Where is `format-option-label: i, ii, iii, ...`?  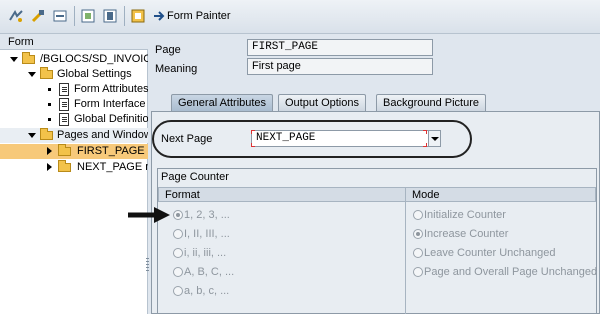
format-option-label: i, ii, iii, ... is located at coordinates (205, 253).